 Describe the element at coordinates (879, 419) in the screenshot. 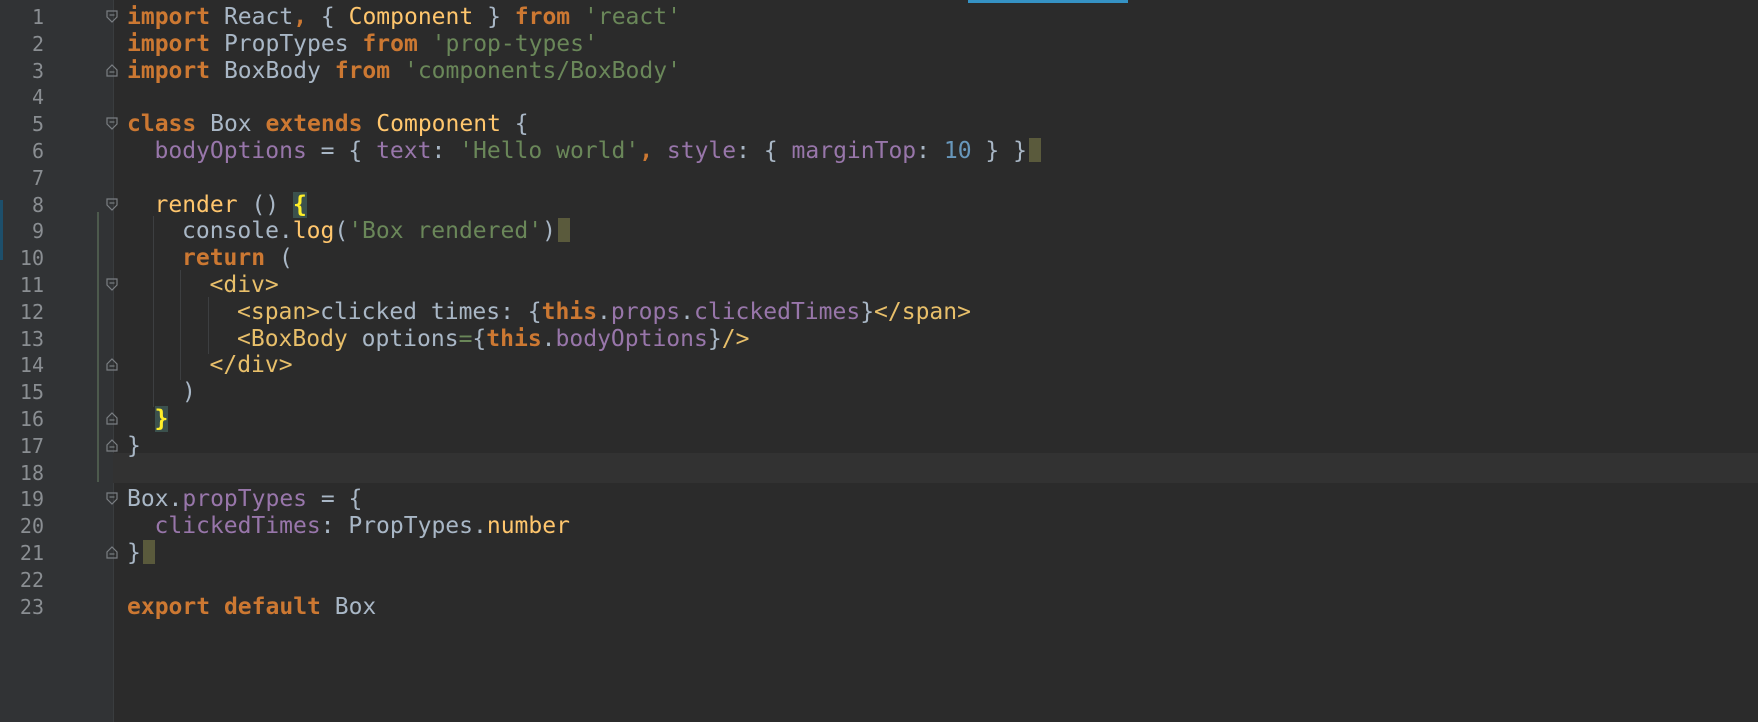

I see `code-line: 16}` at that location.